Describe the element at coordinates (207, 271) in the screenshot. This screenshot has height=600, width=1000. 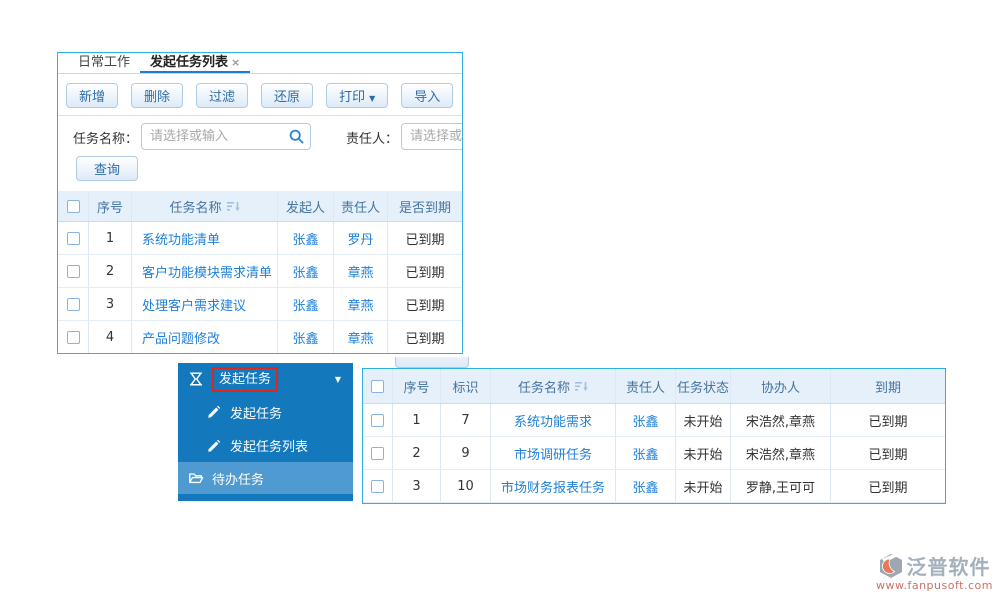
I see `task-name-link: 客户功能模块需求清单` at that location.